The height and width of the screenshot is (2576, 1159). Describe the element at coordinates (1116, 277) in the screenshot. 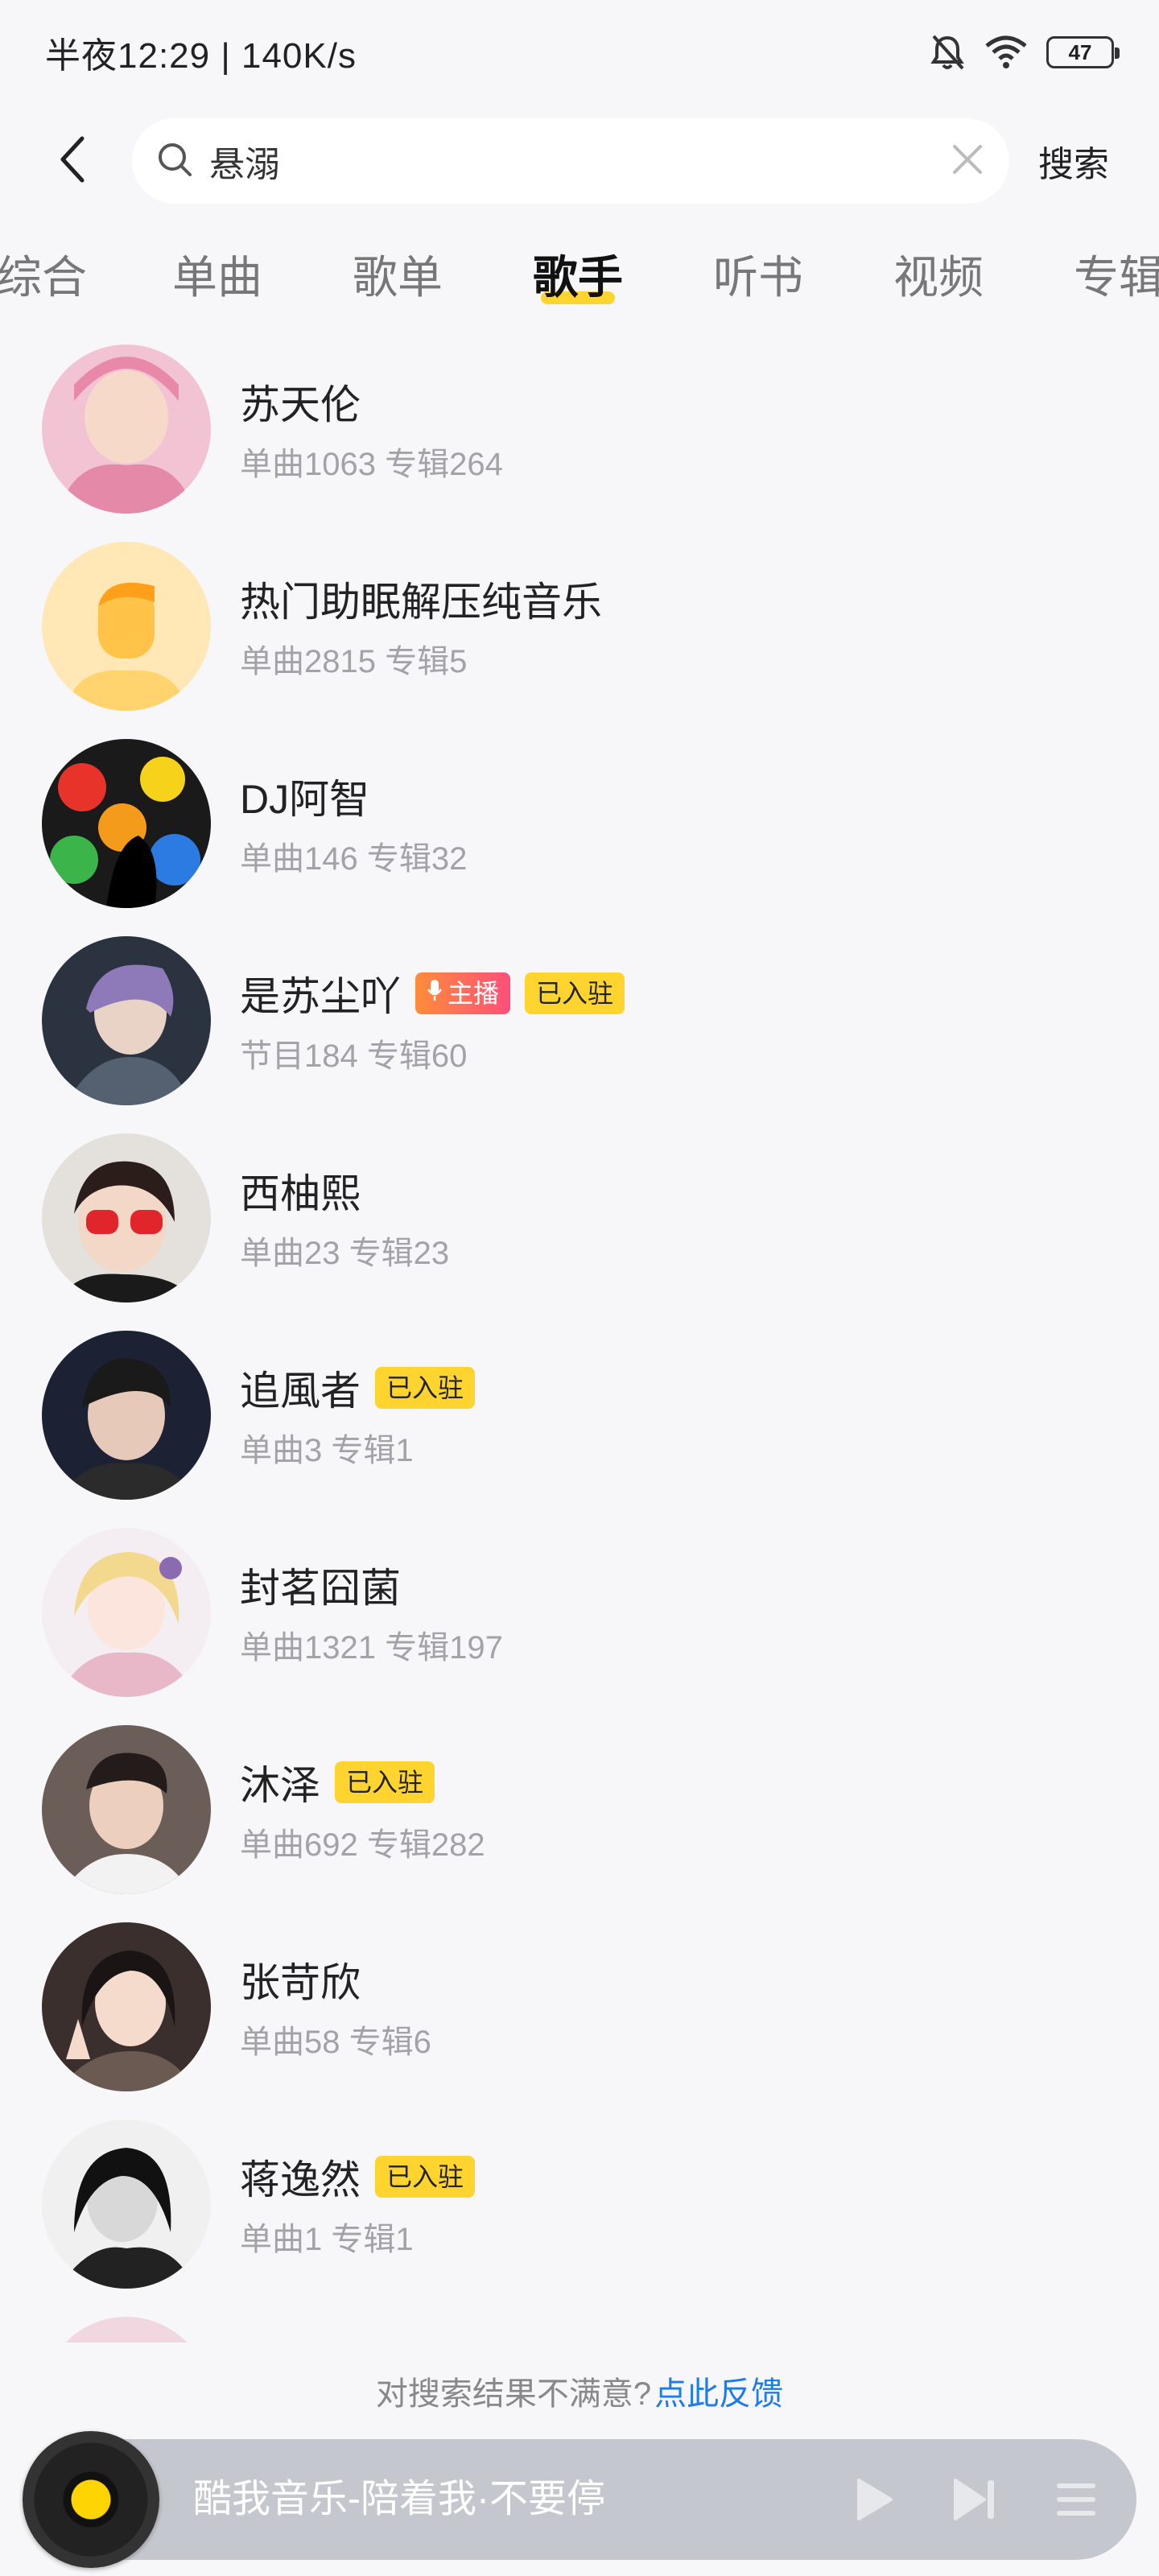

I see `tab-label: 专辑` at that location.